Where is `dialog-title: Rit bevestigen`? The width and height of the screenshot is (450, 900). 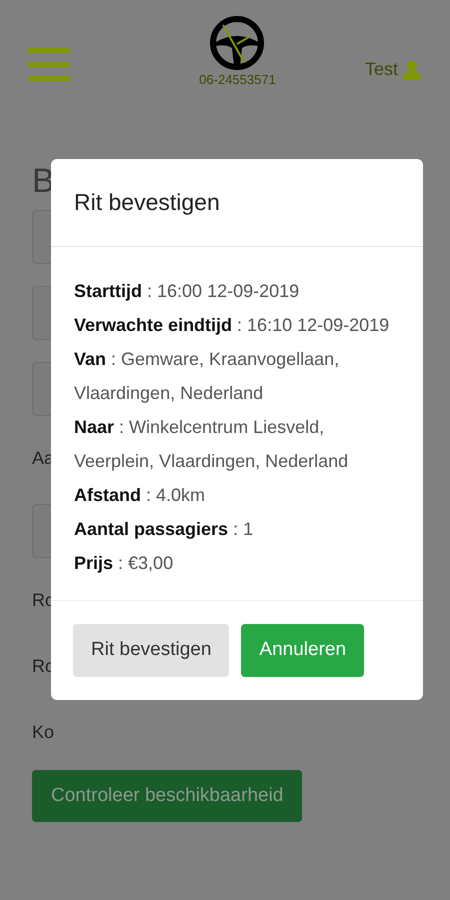 dialog-title: Rit bevestigen is located at coordinates (147, 203).